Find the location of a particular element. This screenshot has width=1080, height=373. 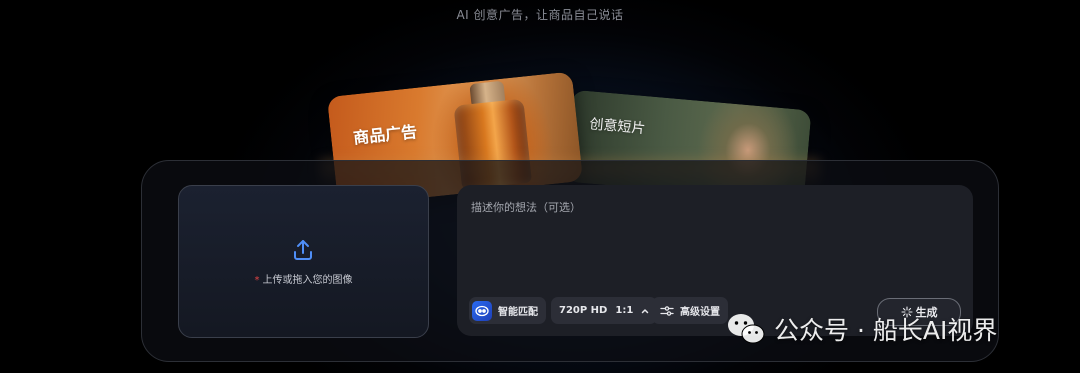

upload-icon is located at coordinates (303, 250).